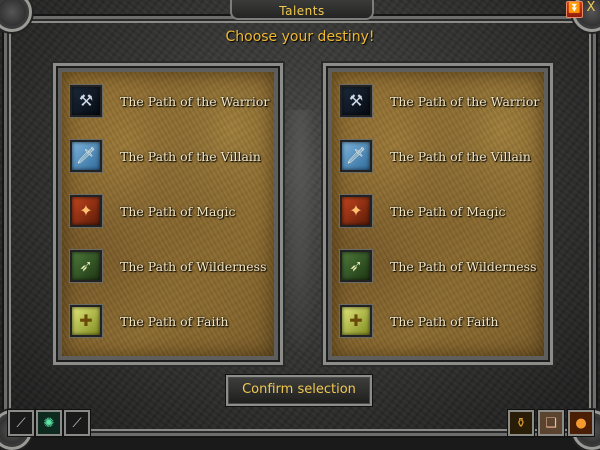 This screenshot has width=600, height=450. What do you see at coordinates (521, 423) in the screenshot?
I see `flask-icon: ⚱` at bounding box center [521, 423].